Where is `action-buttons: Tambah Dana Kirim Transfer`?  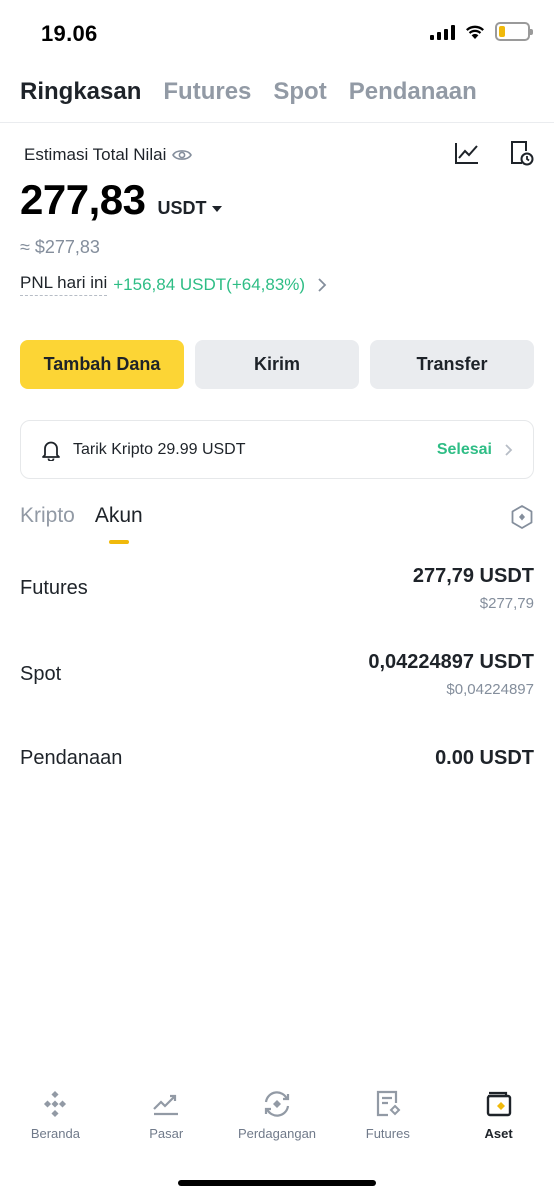
action-buttons: Tambah Dana Kirim Transfer is located at coordinates (277, 364).